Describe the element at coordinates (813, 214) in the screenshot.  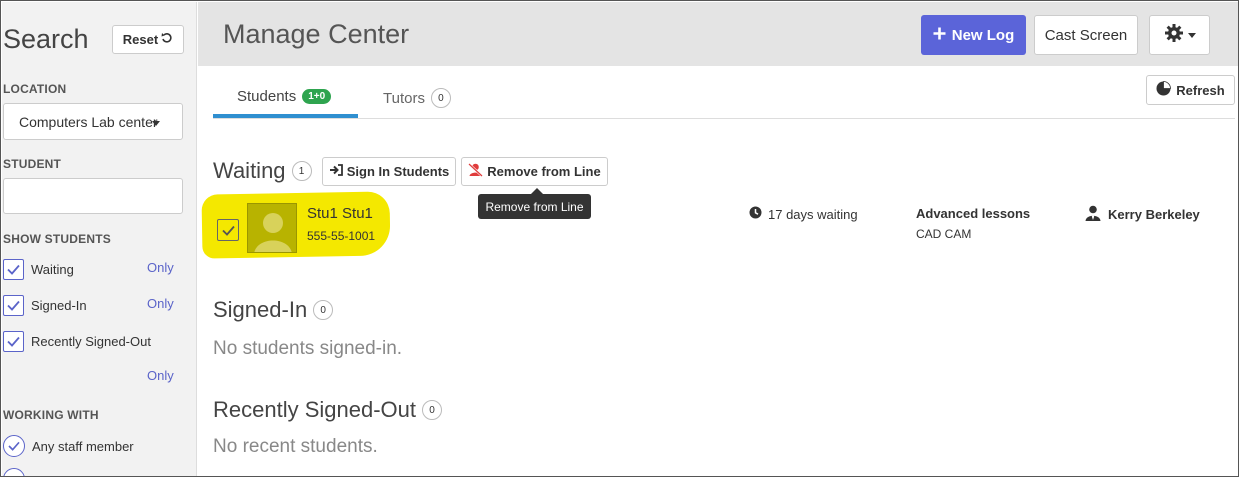
I see `wait-time-text: 17 days waiting` at that location.